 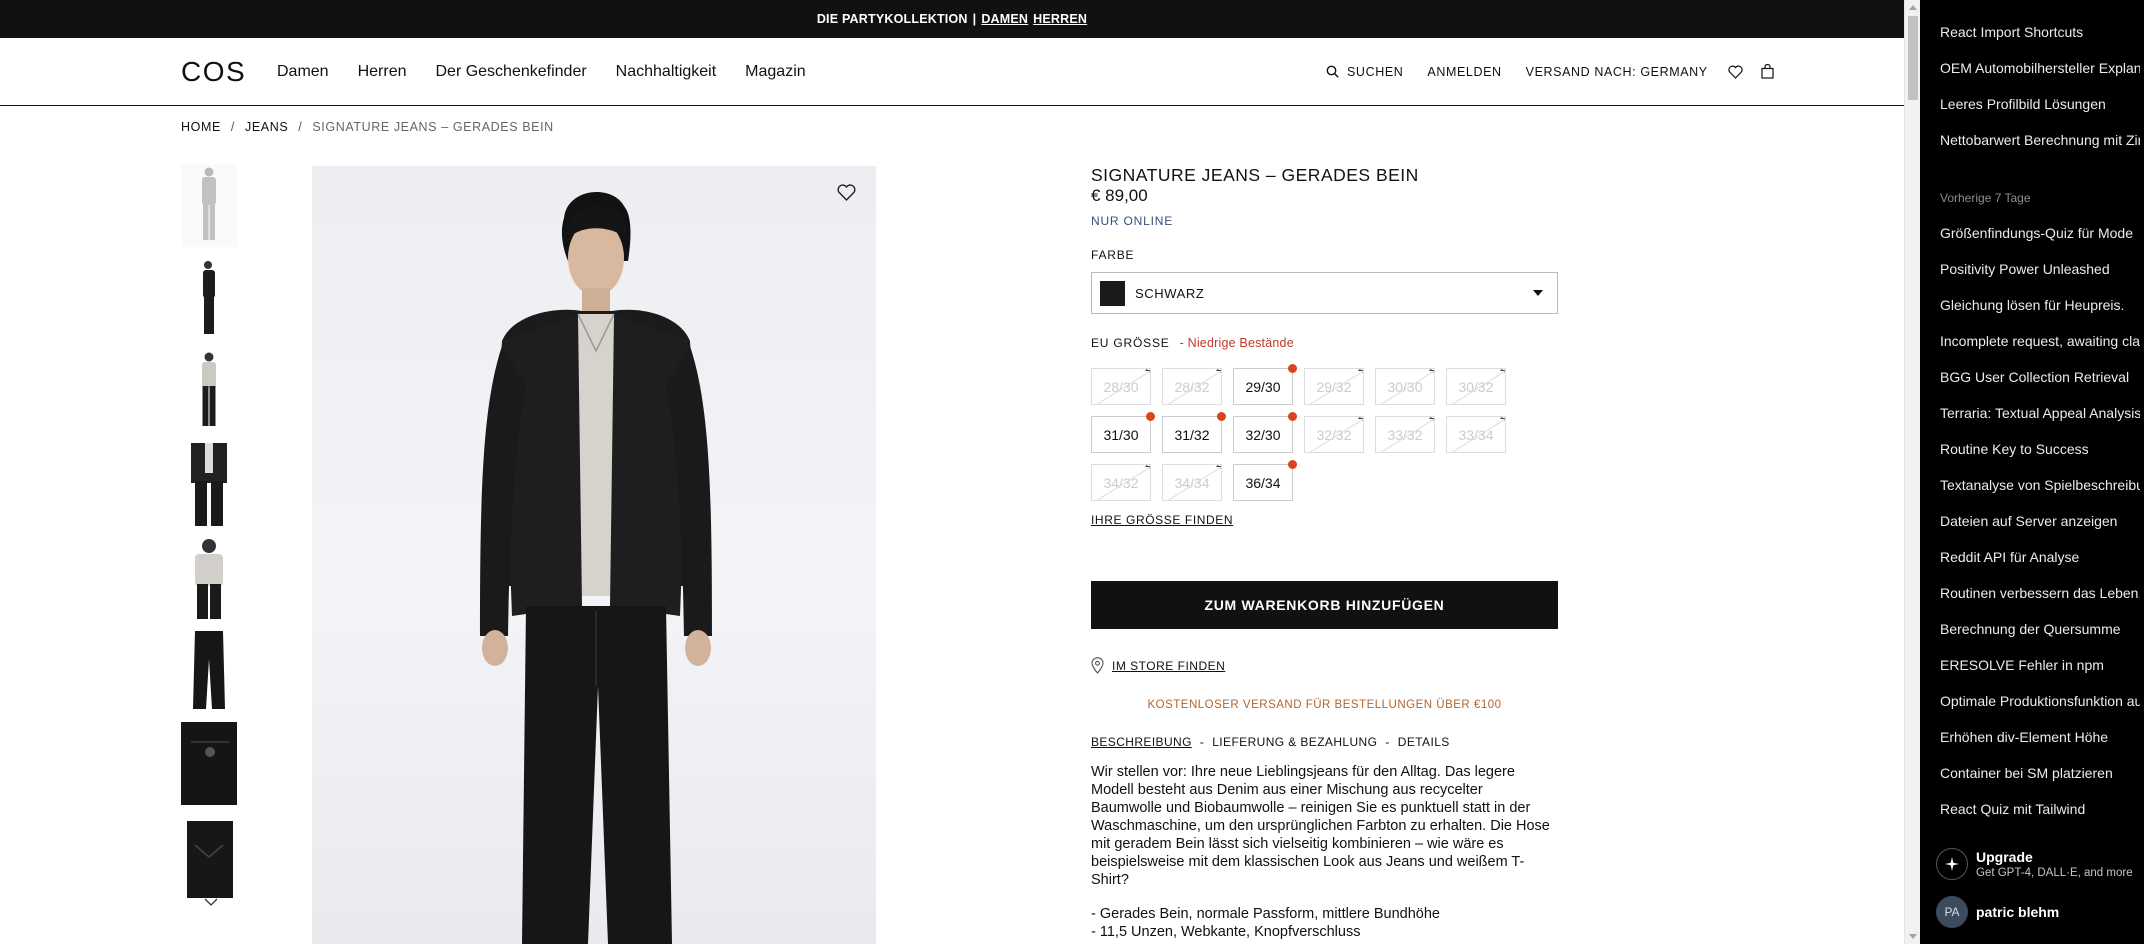 I want to click on feature-item: - 11,5 Unzen, Webkante, Knopfverschluss, so click(x=1226, y=932).